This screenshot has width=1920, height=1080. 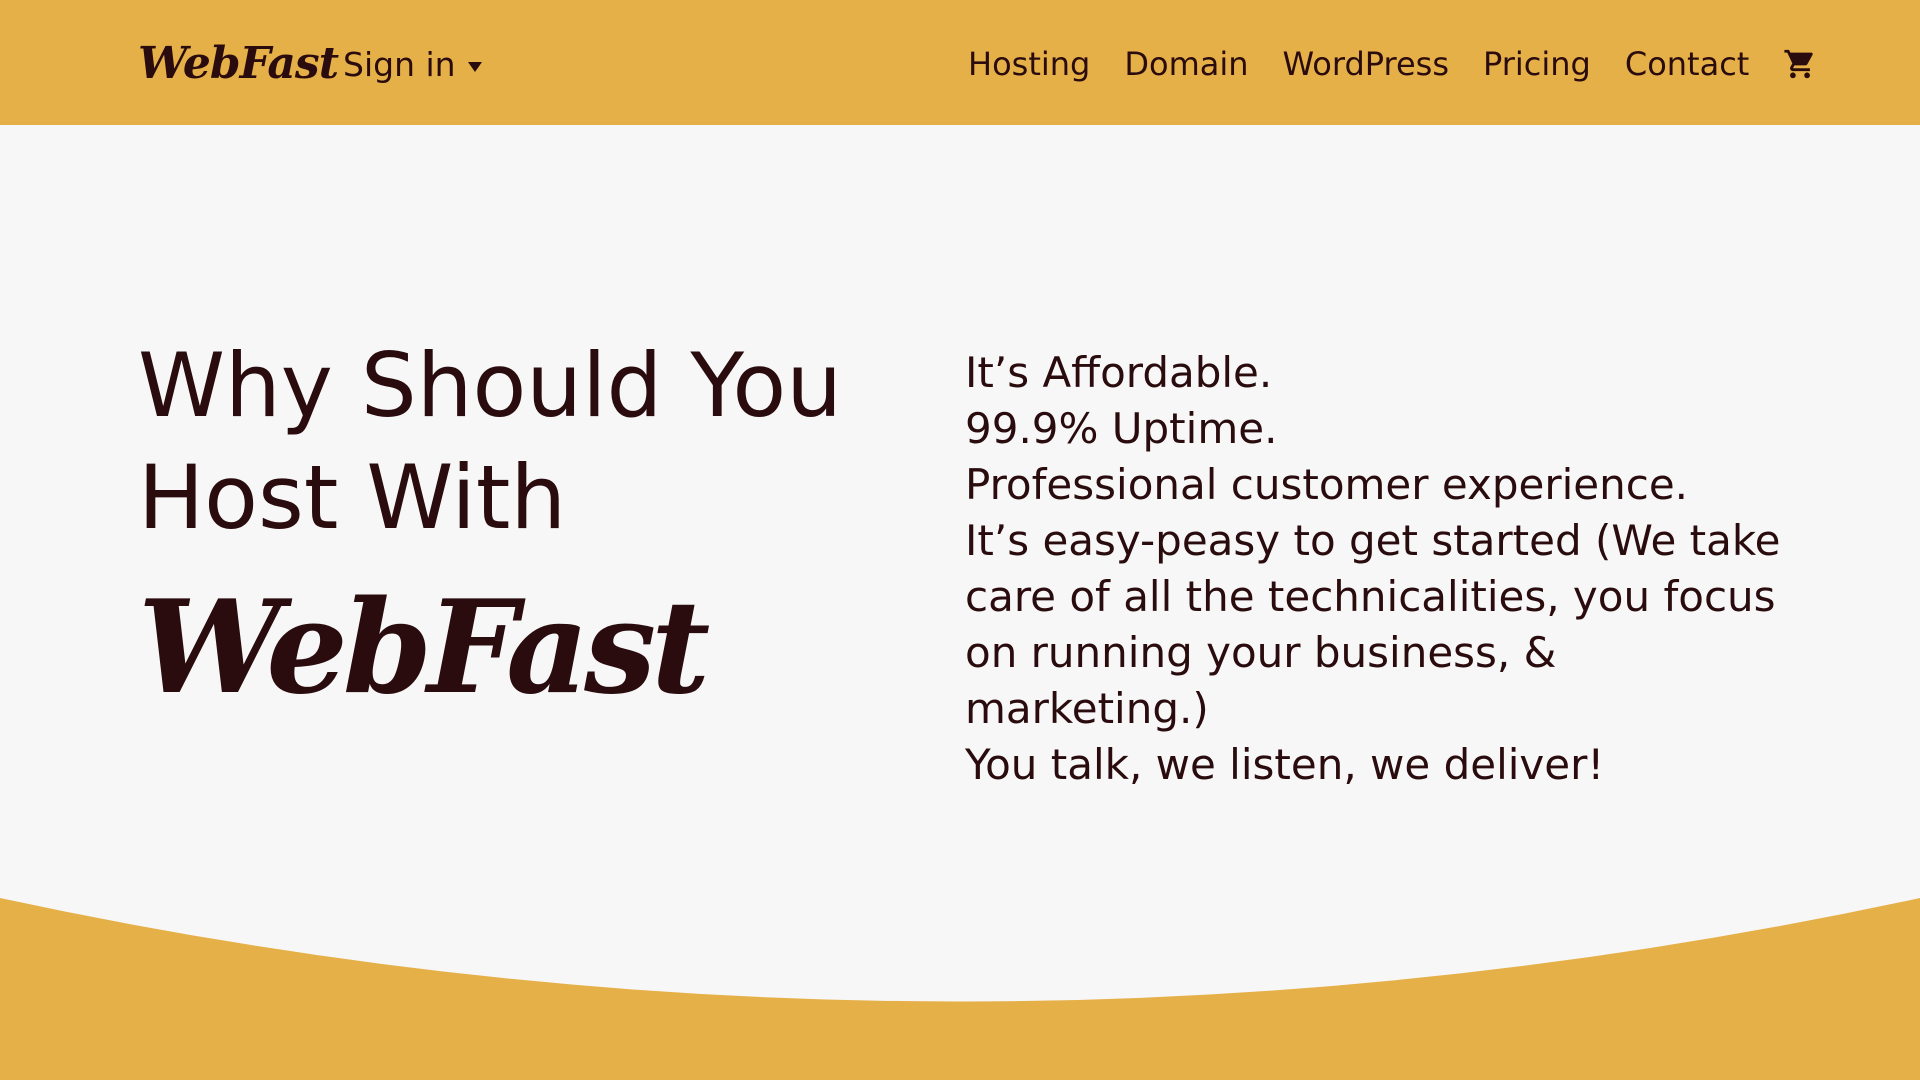 I want to click on nav-link-contact: Contact, so click(x=1687, y=64).